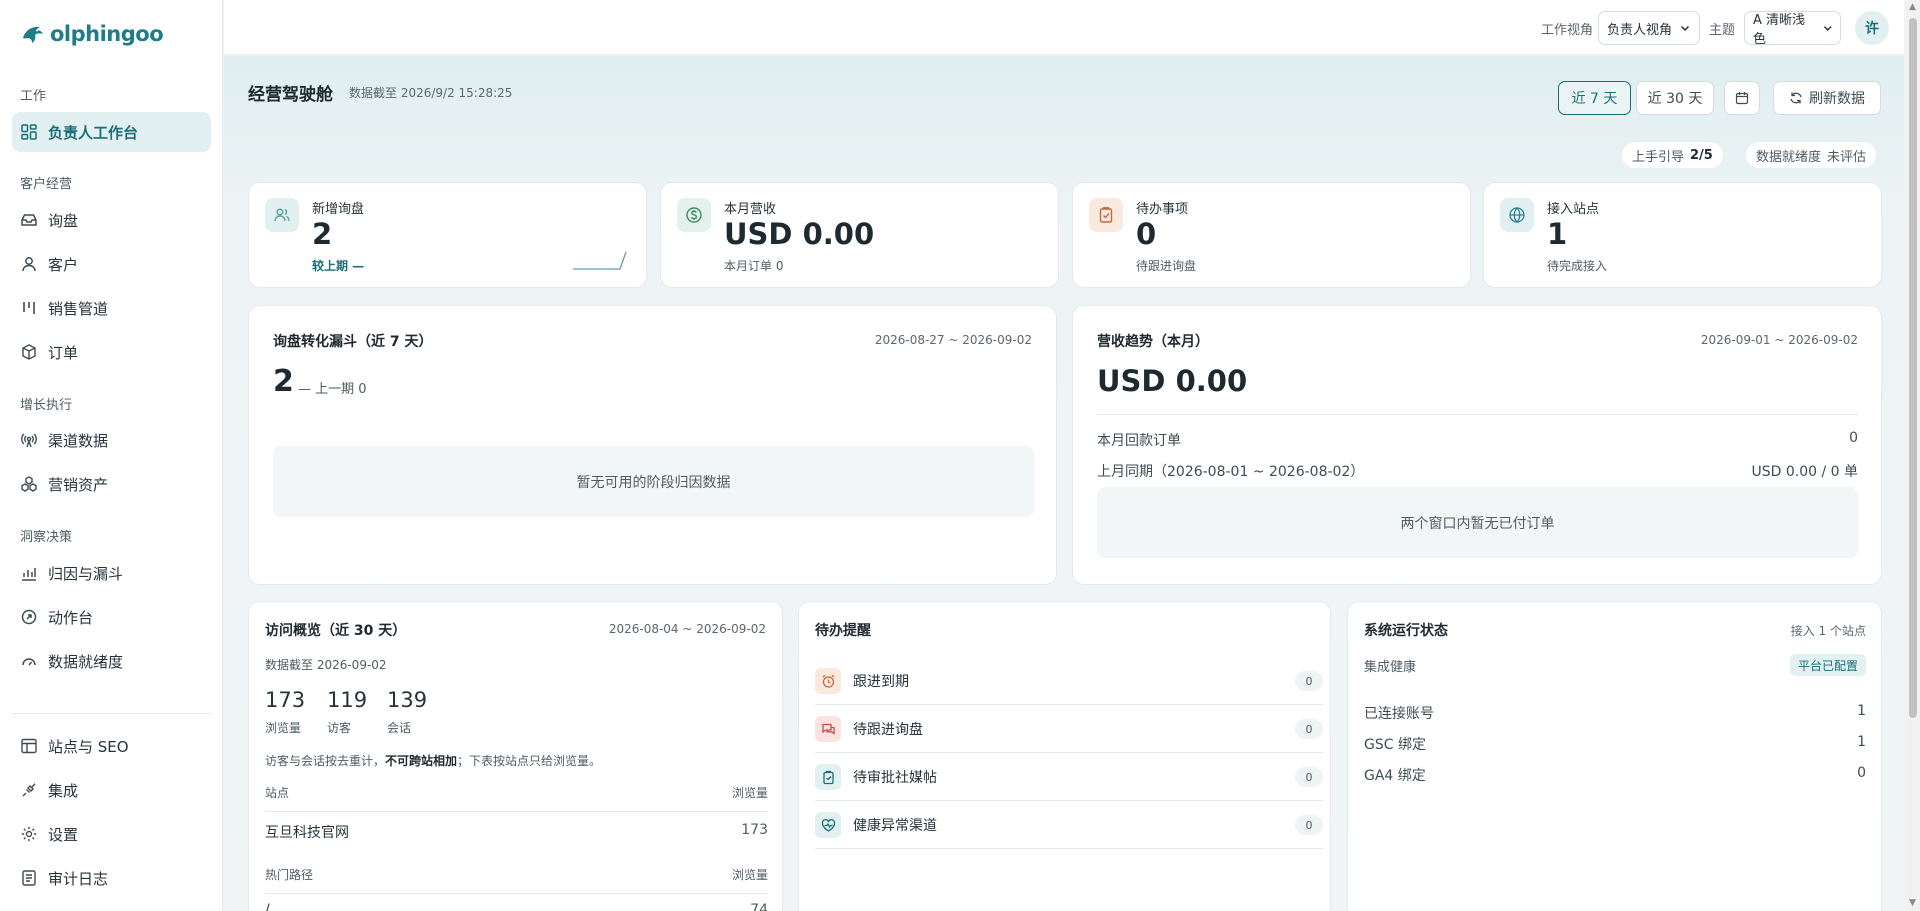 Image resolution: width=1920 pixels, height=911 pixels. I want to click on view-select: 负责人视角, so click(1649, 28).